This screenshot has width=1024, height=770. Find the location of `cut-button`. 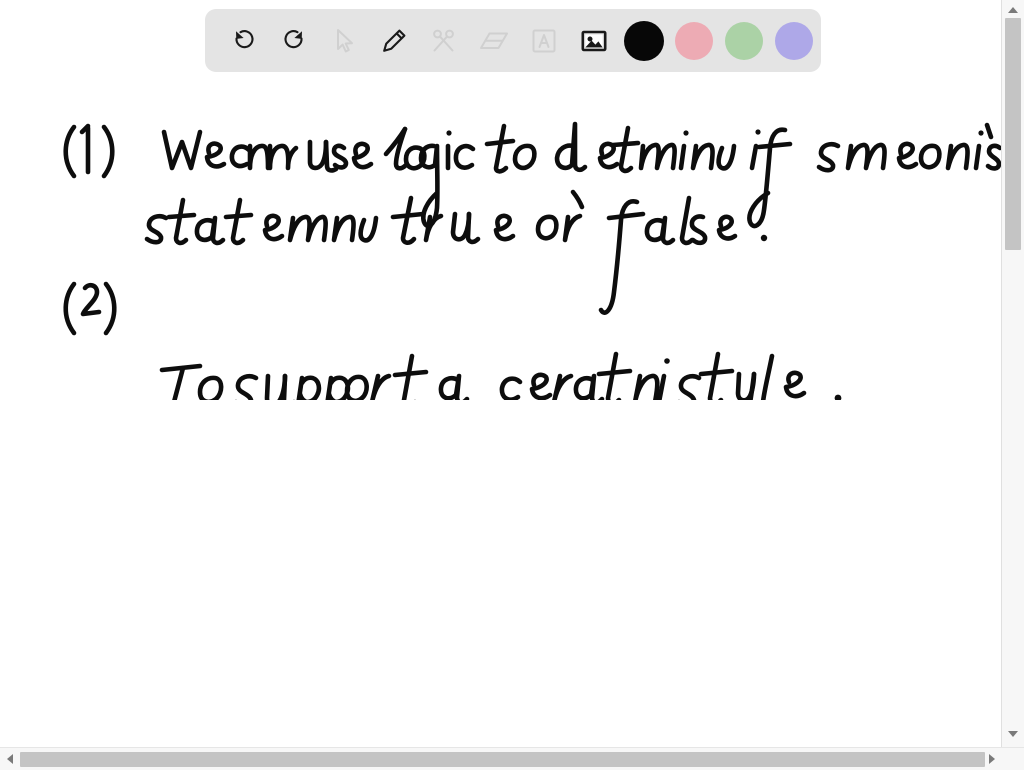

cut-button is located at coordinates (444, 41).